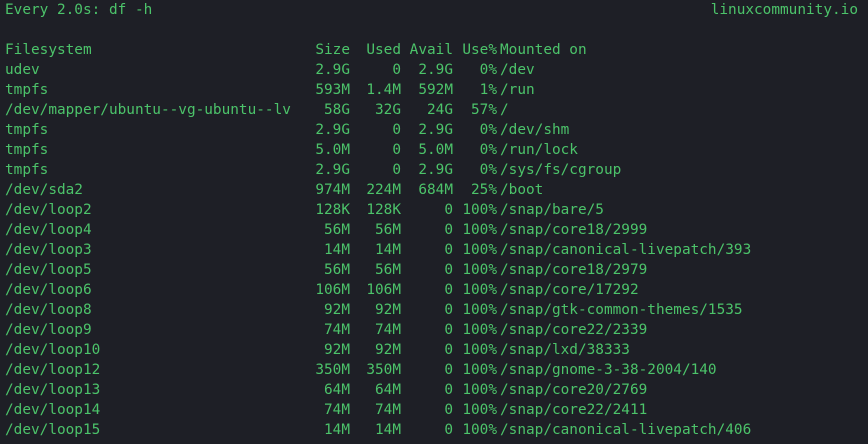  What do you see at coordinates (337, 330) in the screenshot?
I see `cell-size: 74M` at bounding box center [337, 330].